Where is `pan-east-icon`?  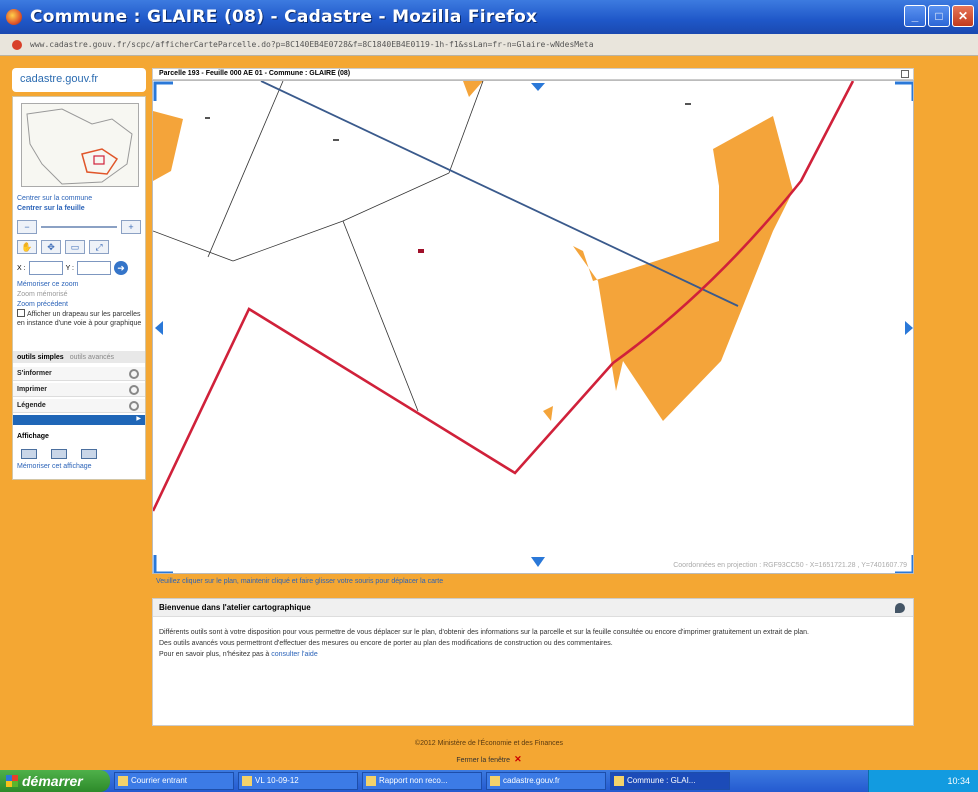 pan-east-icon is located at coordinates (909, 328).